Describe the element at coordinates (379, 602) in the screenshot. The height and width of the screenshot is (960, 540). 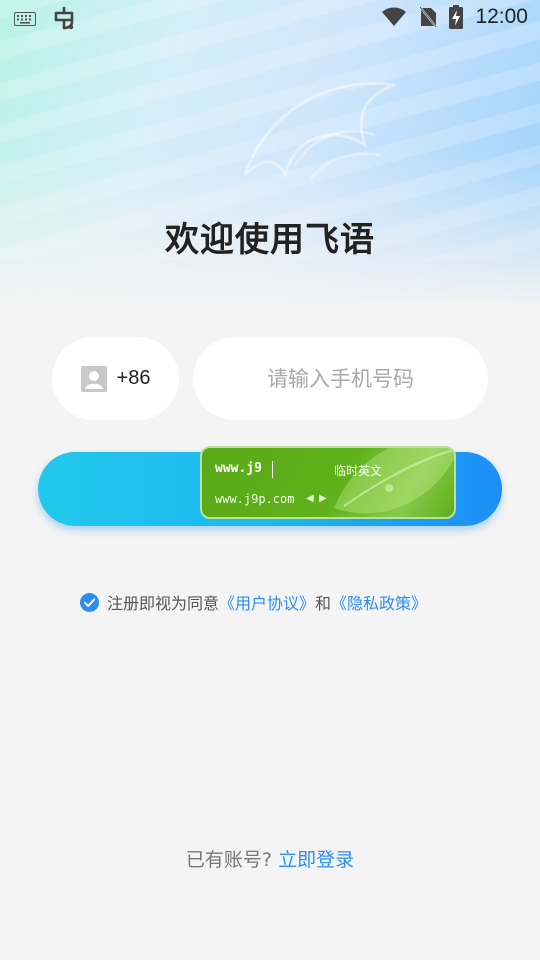
I see `privacy-policy-link: 《隐私政策》` at that location.